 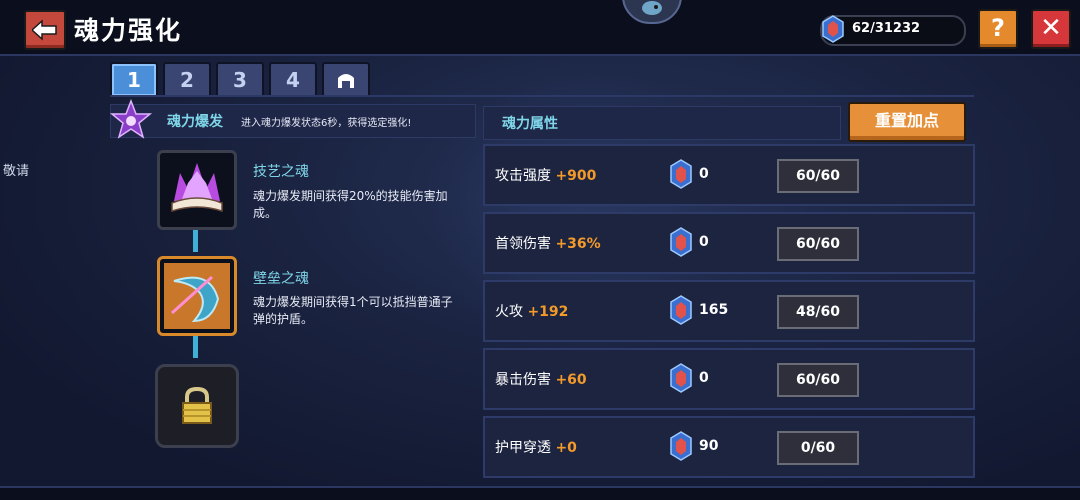 I want to click on attribute-bonus: +0, so click(x=566, y=448).